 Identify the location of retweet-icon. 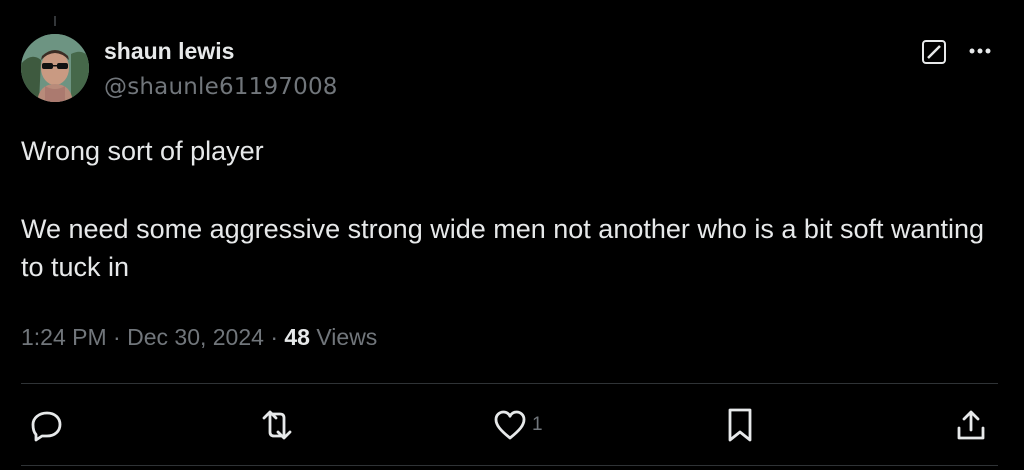
(277, 425).